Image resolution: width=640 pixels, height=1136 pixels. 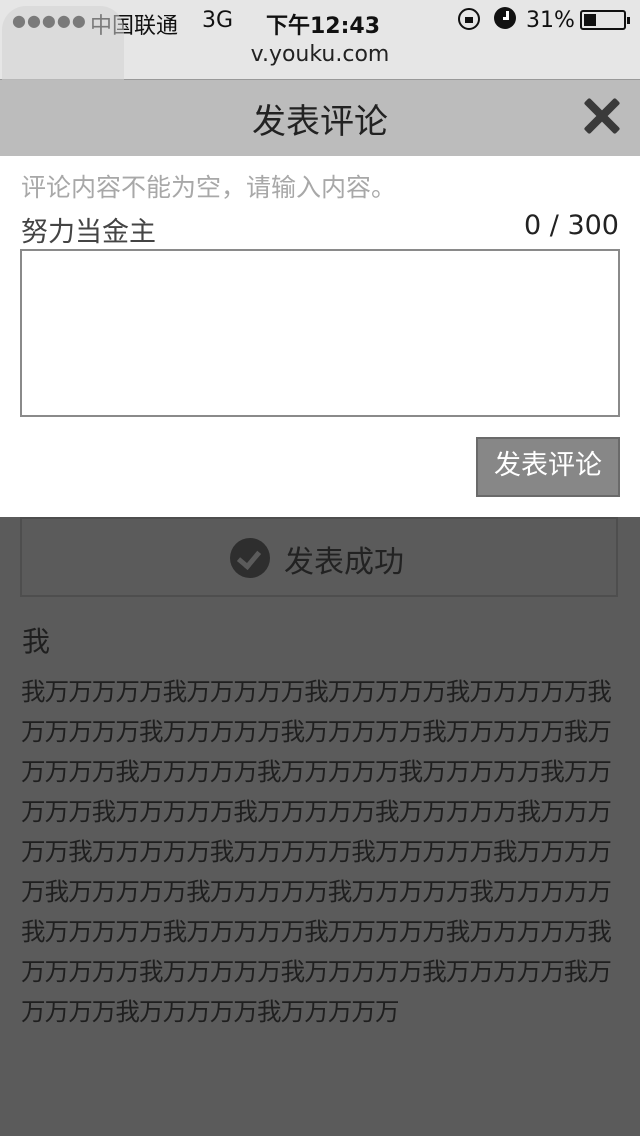 I want to click on check-circle-icon, so click(x=250, y=558).